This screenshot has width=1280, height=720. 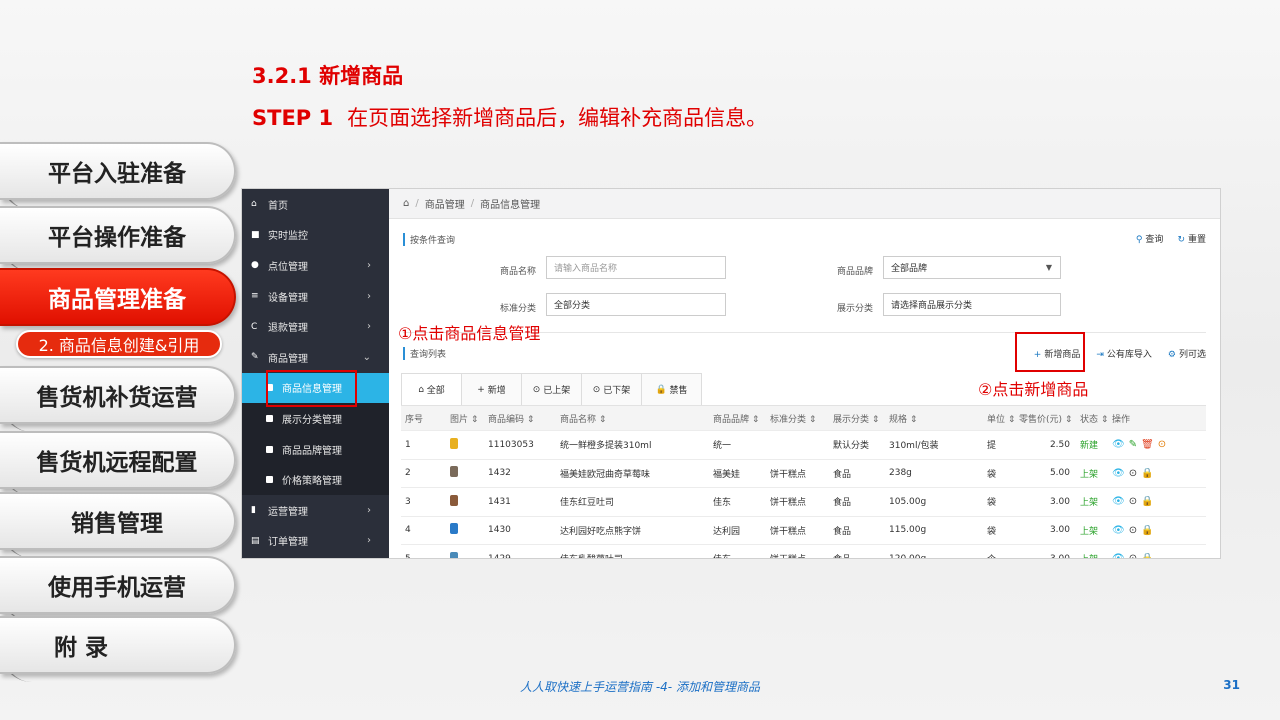 I want to click on plus-icon: +, so click(x=482, y=389).